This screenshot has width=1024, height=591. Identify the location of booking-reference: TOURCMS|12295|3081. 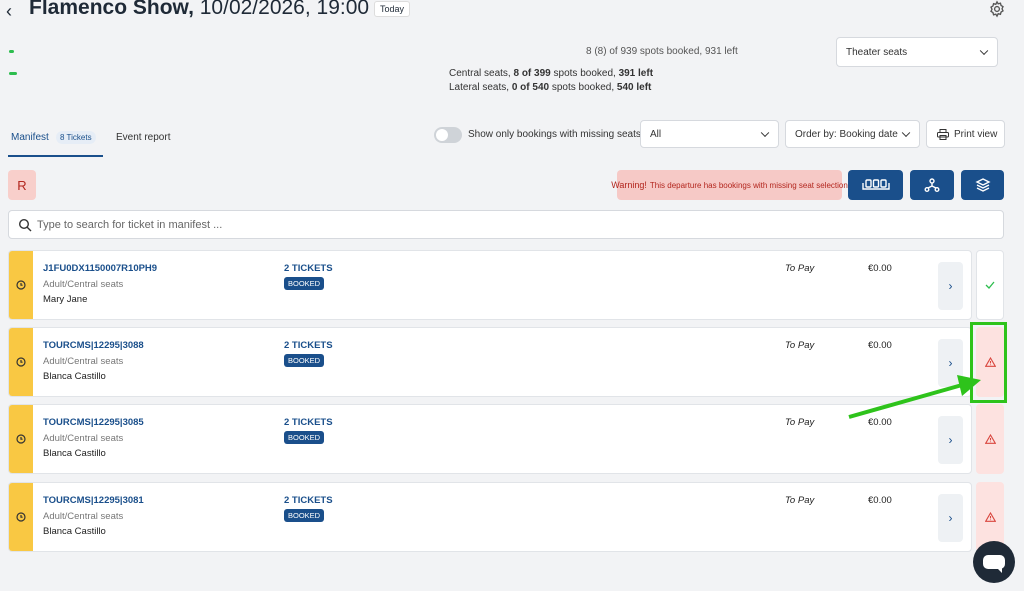
(93, 500).